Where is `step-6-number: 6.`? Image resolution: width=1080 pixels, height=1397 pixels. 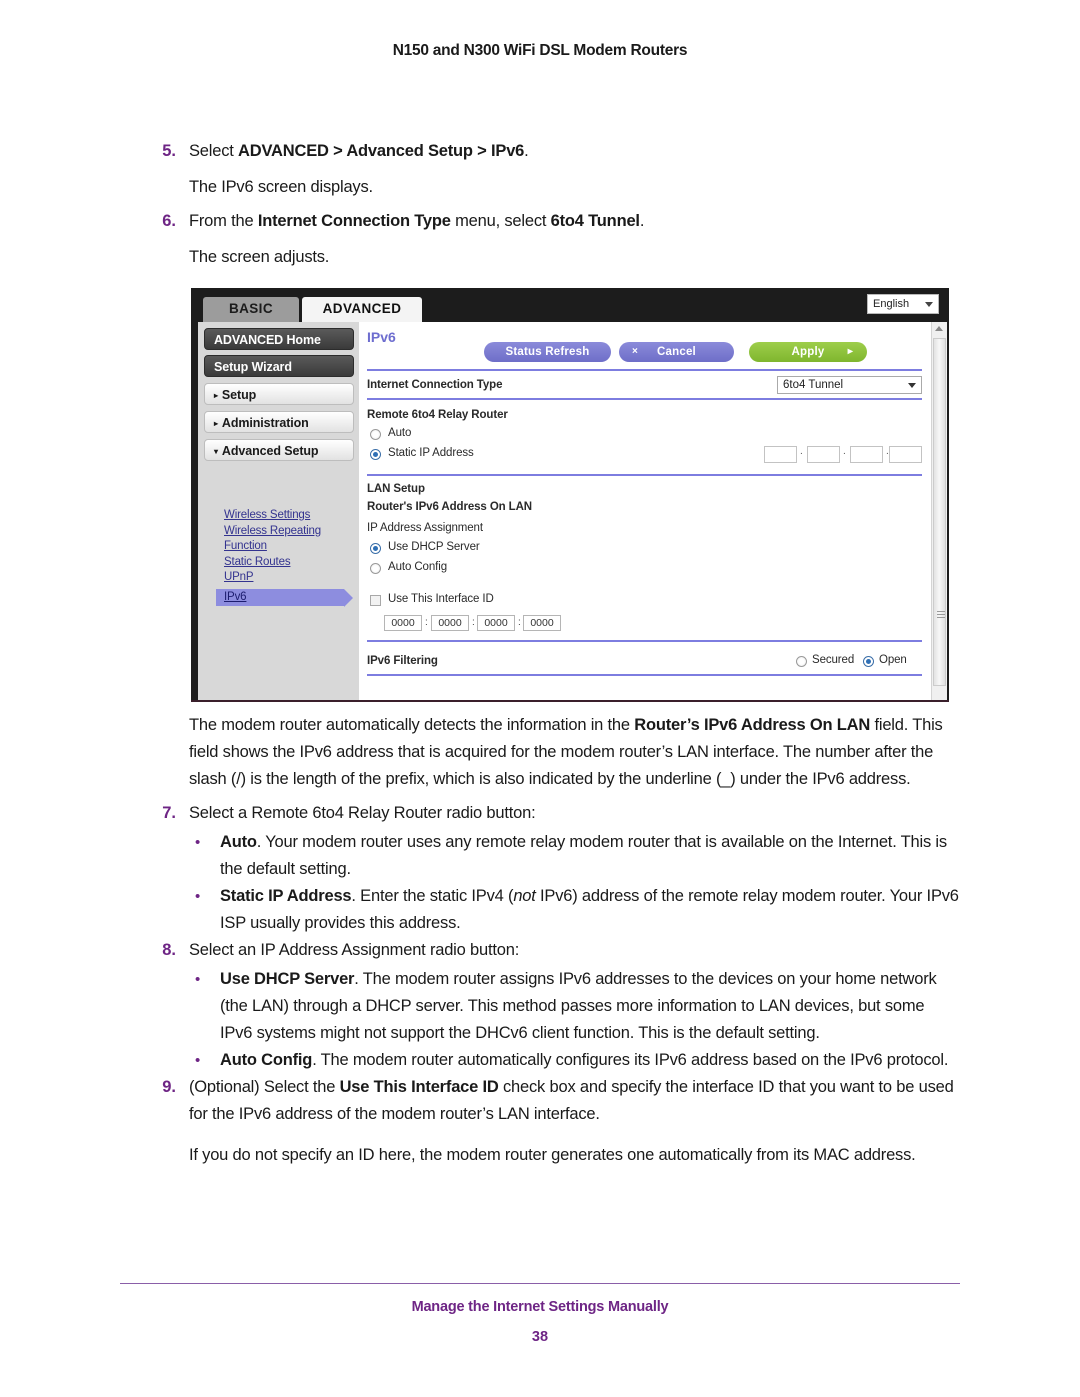
step-6-number: 6. is located at coordinates (169, 221).